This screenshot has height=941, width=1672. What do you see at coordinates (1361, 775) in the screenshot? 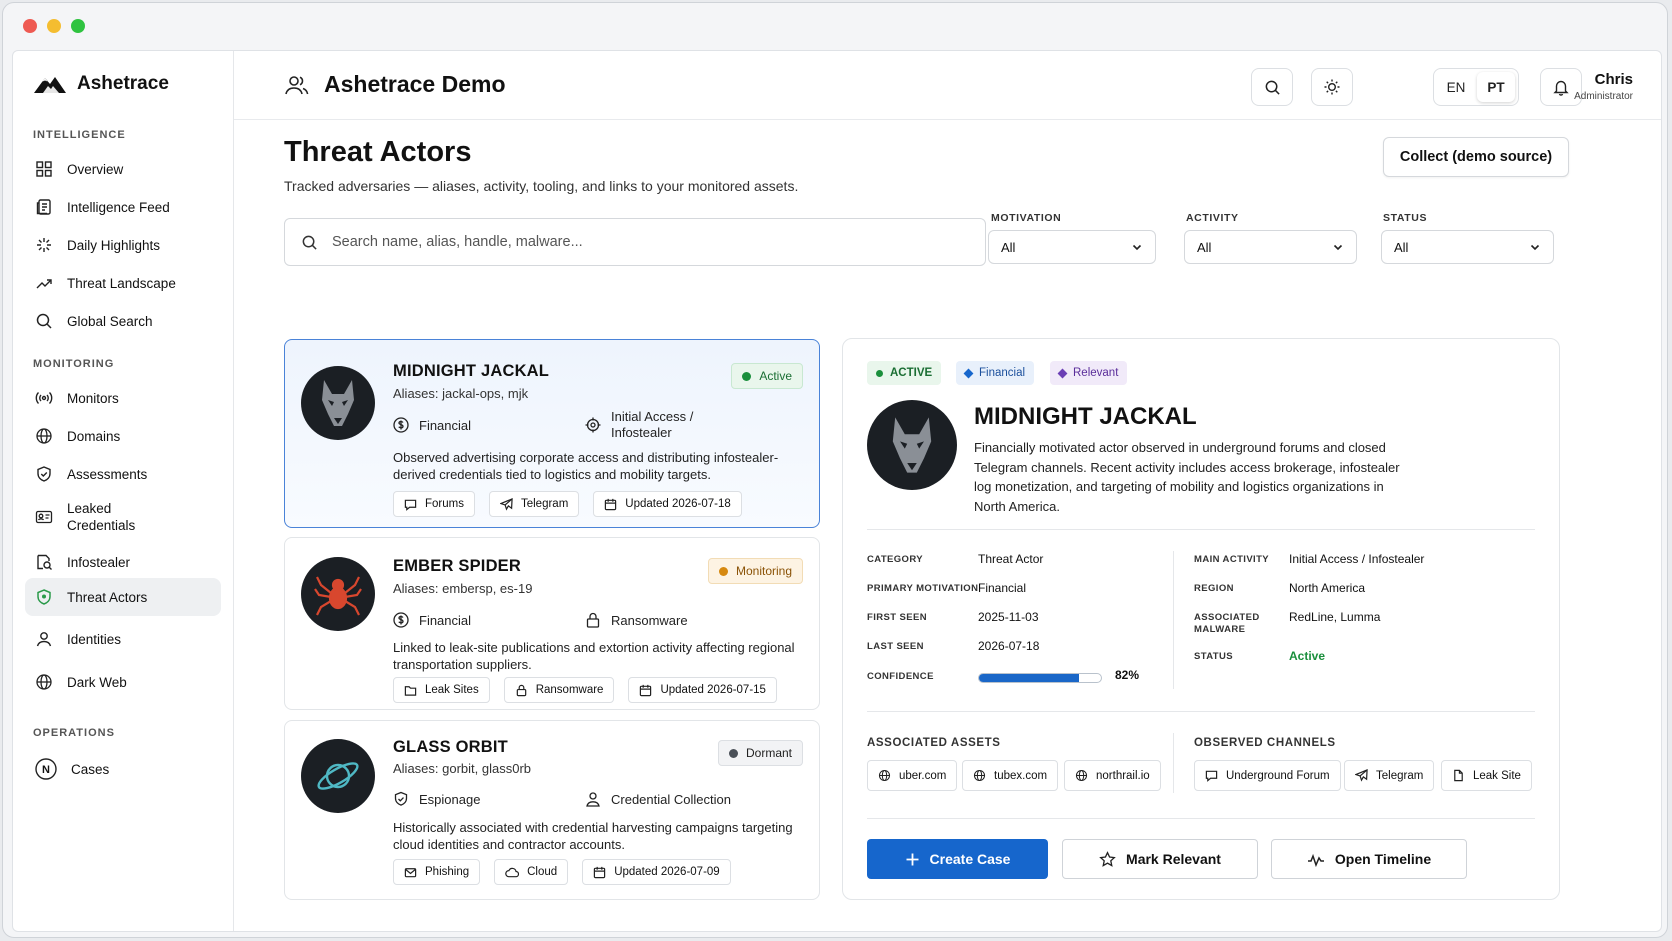
I see `telegram-icon` at bounding box center [1361, 775].